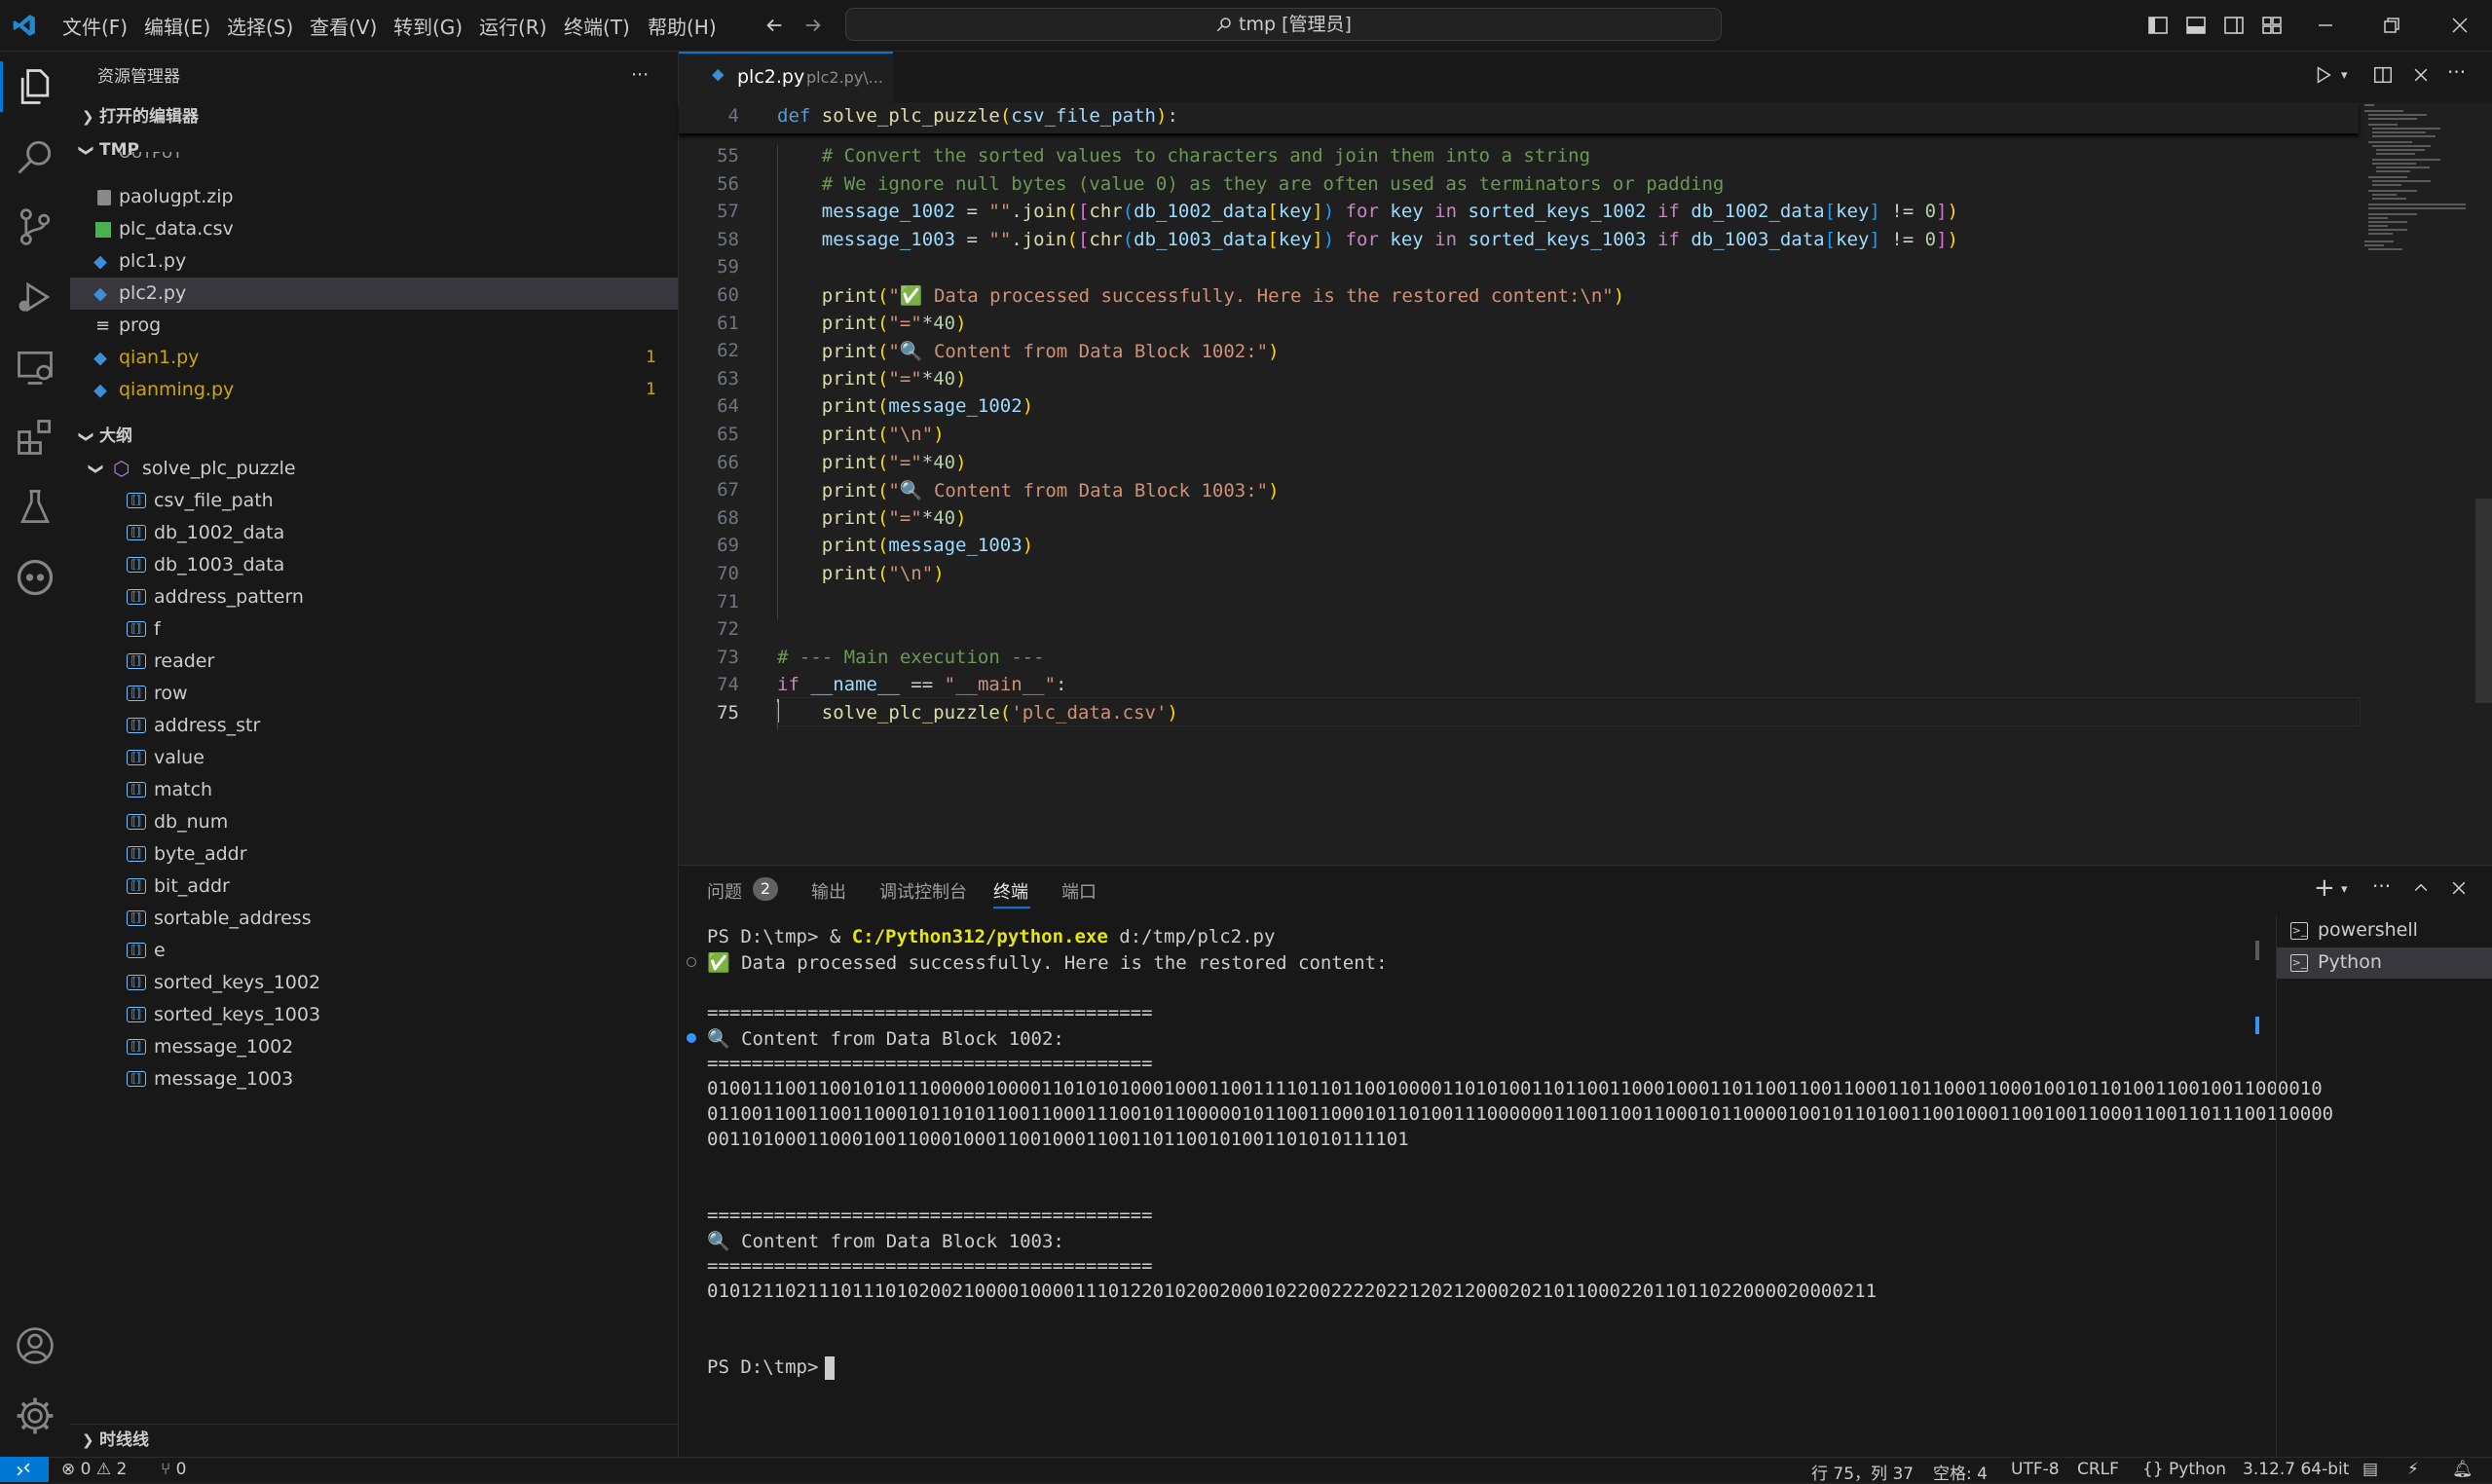 The height and width of the screenshot is (1484, 2492). What do you see at coordinates (35, 156) in the screenshot?
I see `search-view-icon` at bounding box center [35, 156].